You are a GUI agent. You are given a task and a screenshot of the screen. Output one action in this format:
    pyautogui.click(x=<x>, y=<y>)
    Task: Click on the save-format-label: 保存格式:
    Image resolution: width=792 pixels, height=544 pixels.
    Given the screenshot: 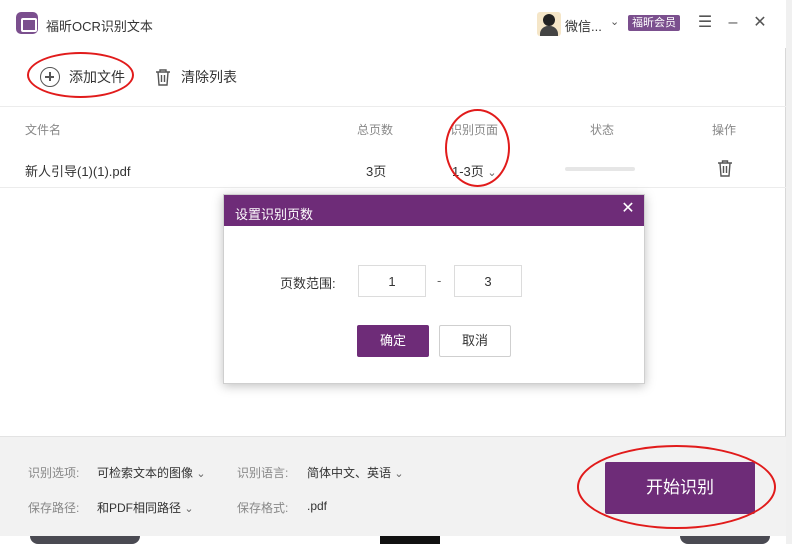 What is the action you would take?
    pyautogui.click(x=263, y=508)
    